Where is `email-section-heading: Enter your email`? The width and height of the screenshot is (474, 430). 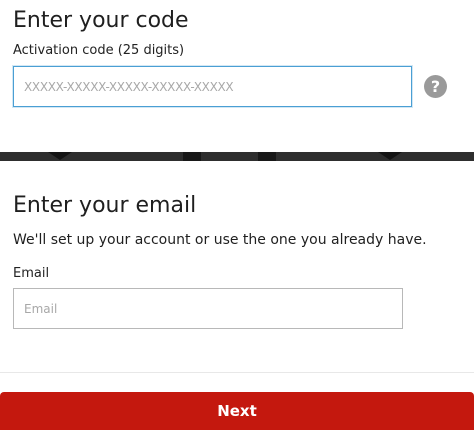
email-section-heading: Enter your email is located at coordinates (105, 205).